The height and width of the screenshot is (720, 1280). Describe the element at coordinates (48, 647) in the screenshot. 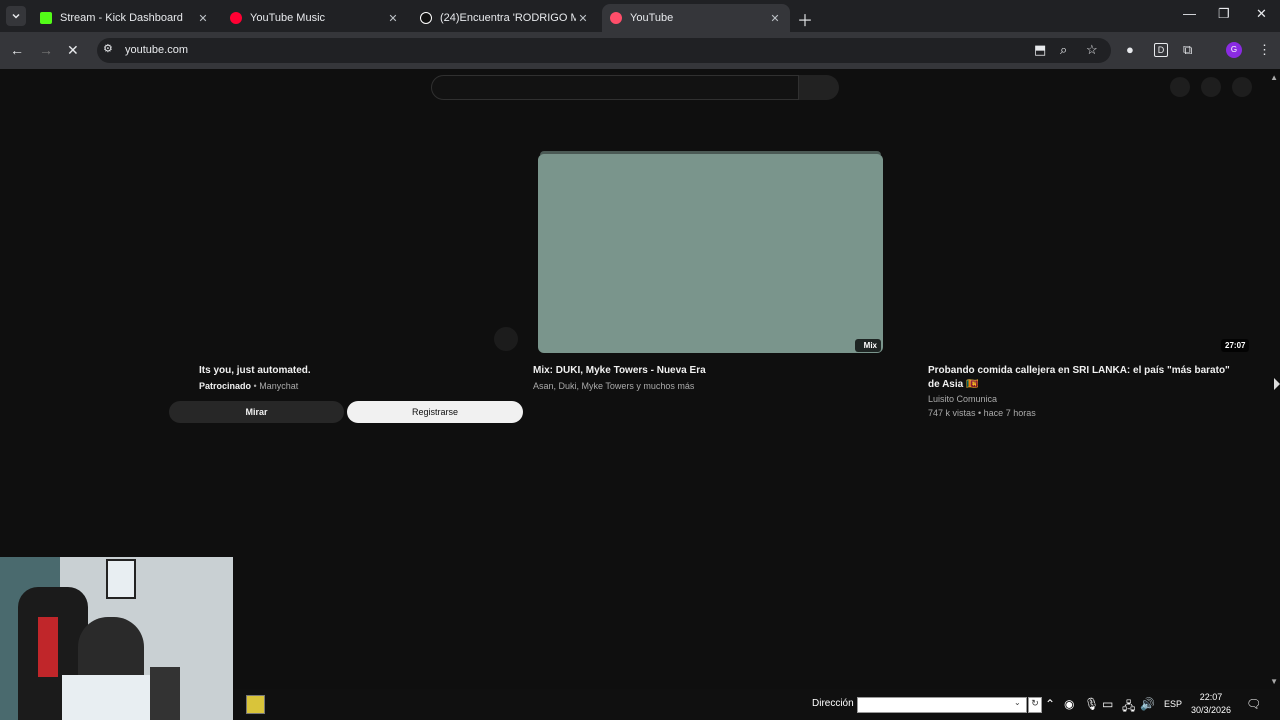

I see `chair-red-stripe` at that location.